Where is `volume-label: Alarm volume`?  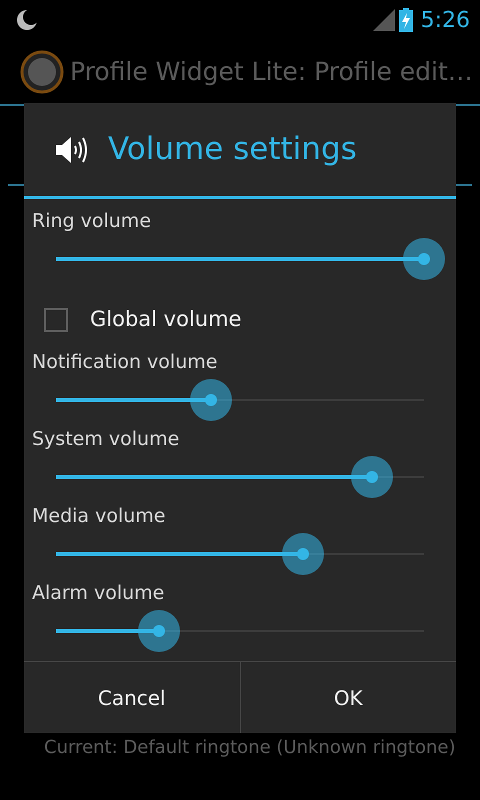 volume-label: Alarm volume is located at coordinates (98, 593).